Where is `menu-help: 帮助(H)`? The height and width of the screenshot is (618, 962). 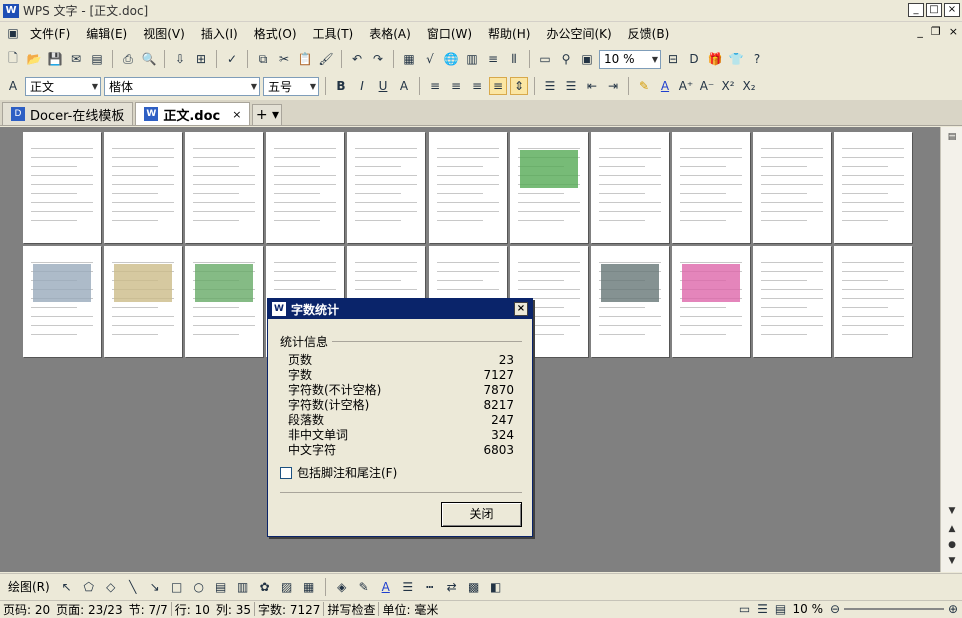 menu-help: 帮助(H) is located at coordinates (509, 33).